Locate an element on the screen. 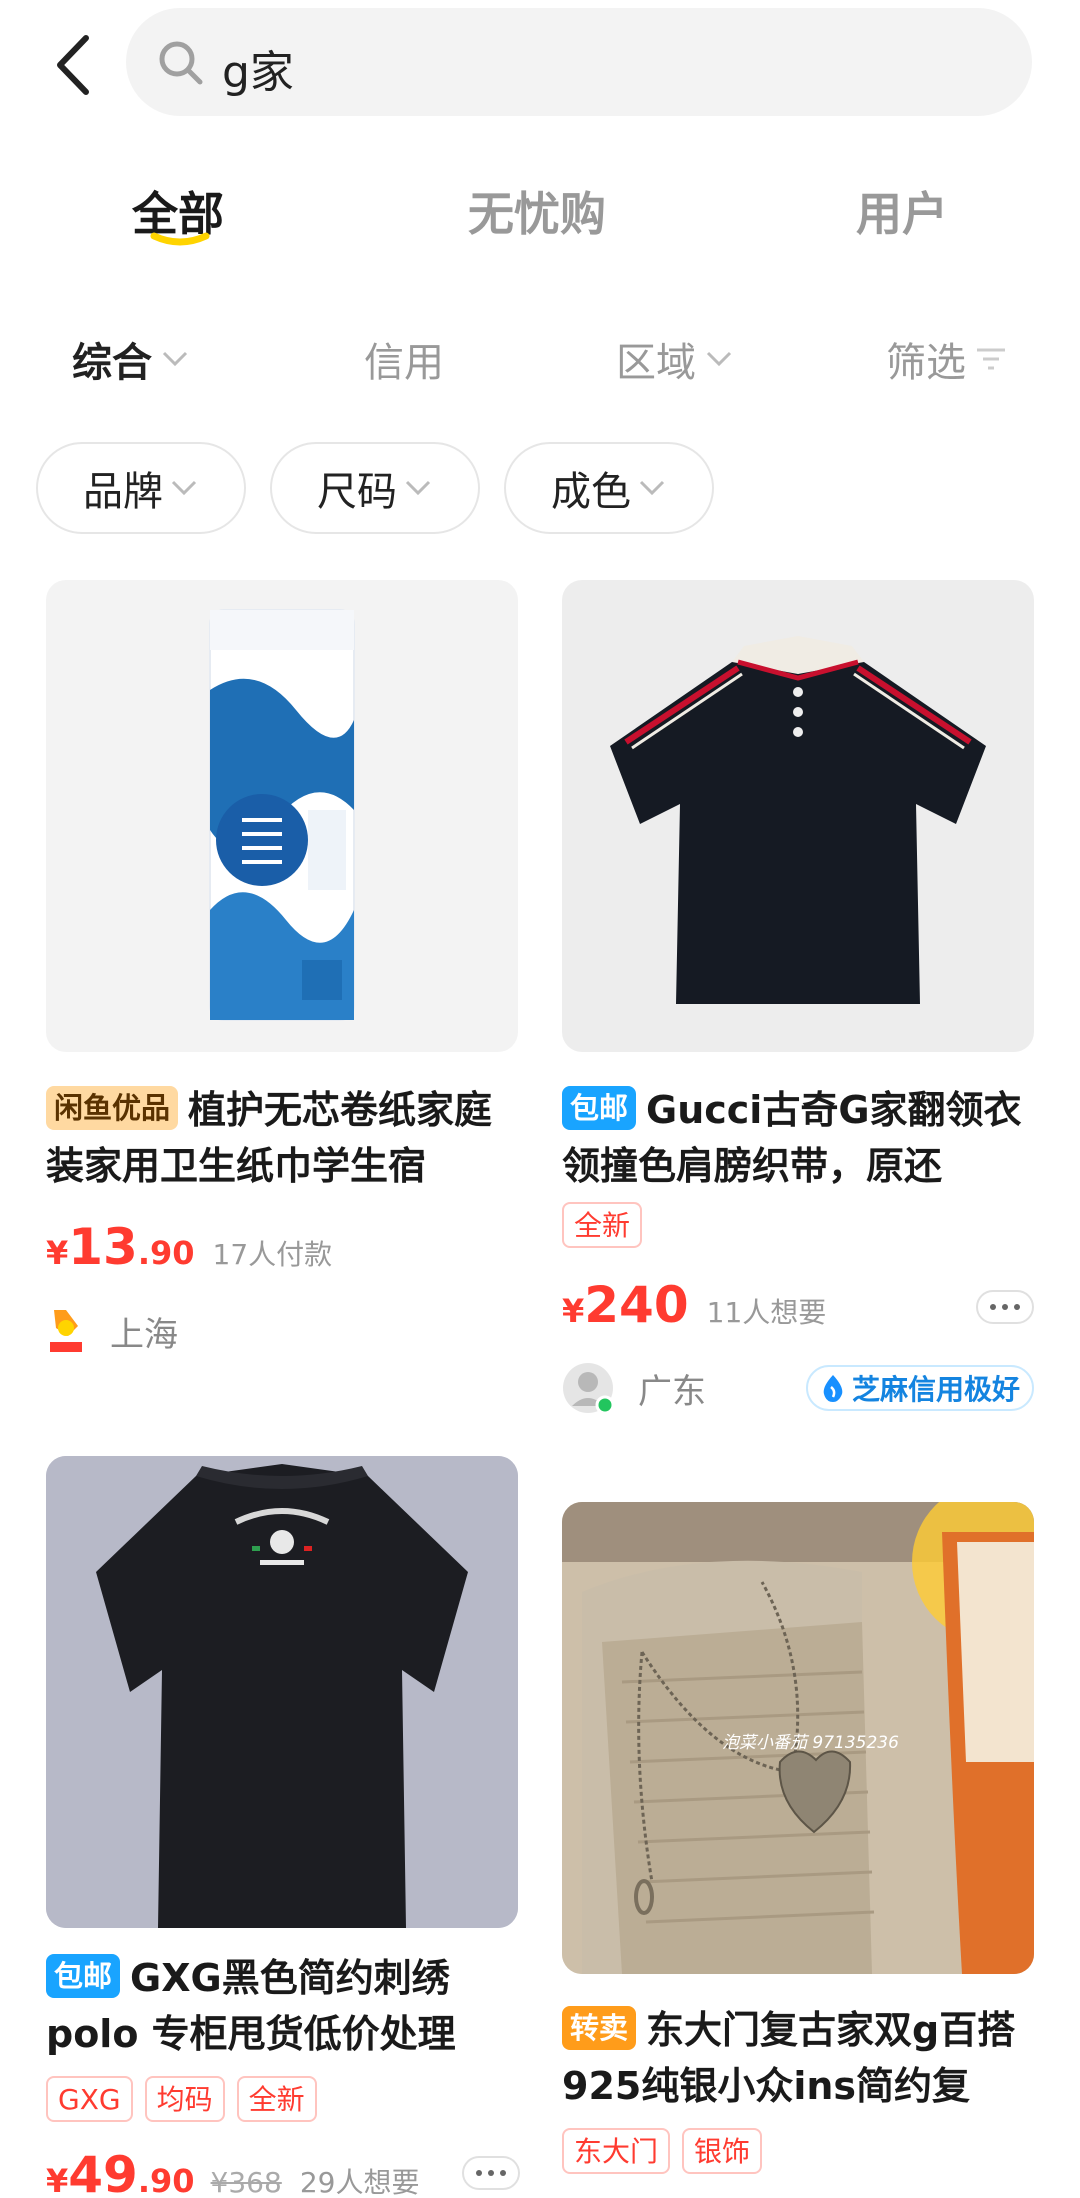  seller-location: 上海 is located at coordinates (144, 1334).